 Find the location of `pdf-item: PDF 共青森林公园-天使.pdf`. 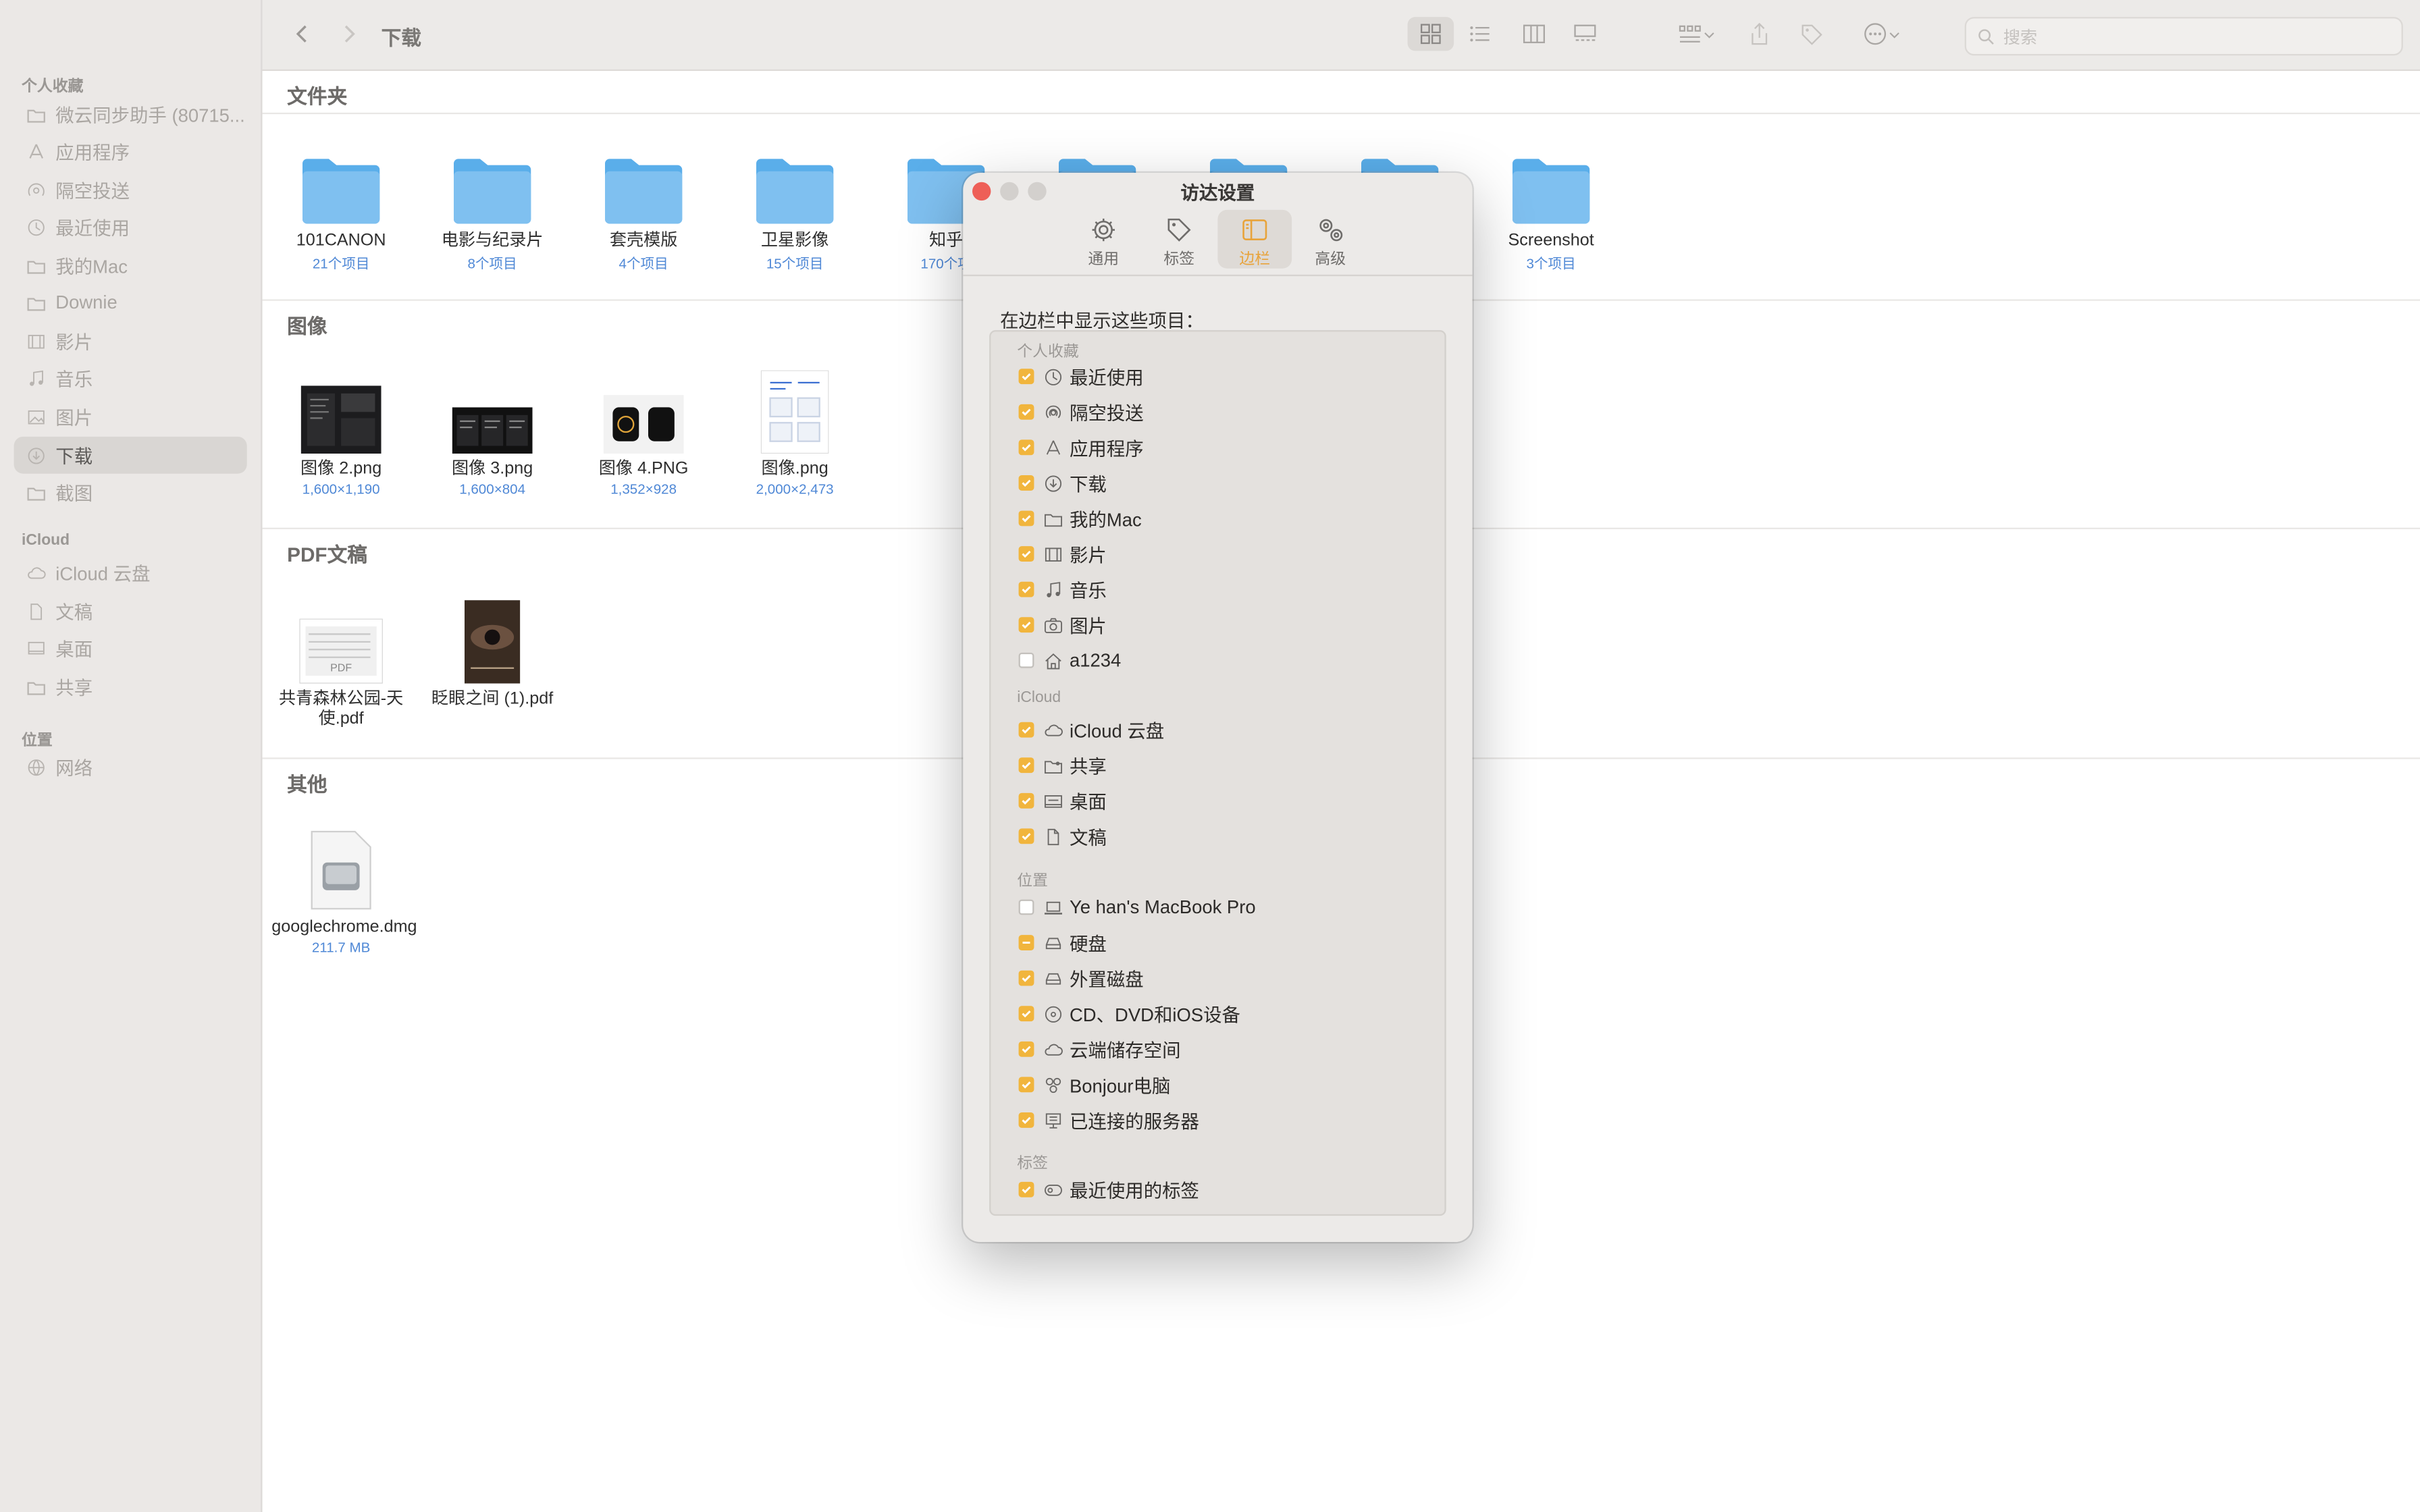

pdf-item: PDF 共青森林公园-天使.pdf is located at coordinates (341, 660).